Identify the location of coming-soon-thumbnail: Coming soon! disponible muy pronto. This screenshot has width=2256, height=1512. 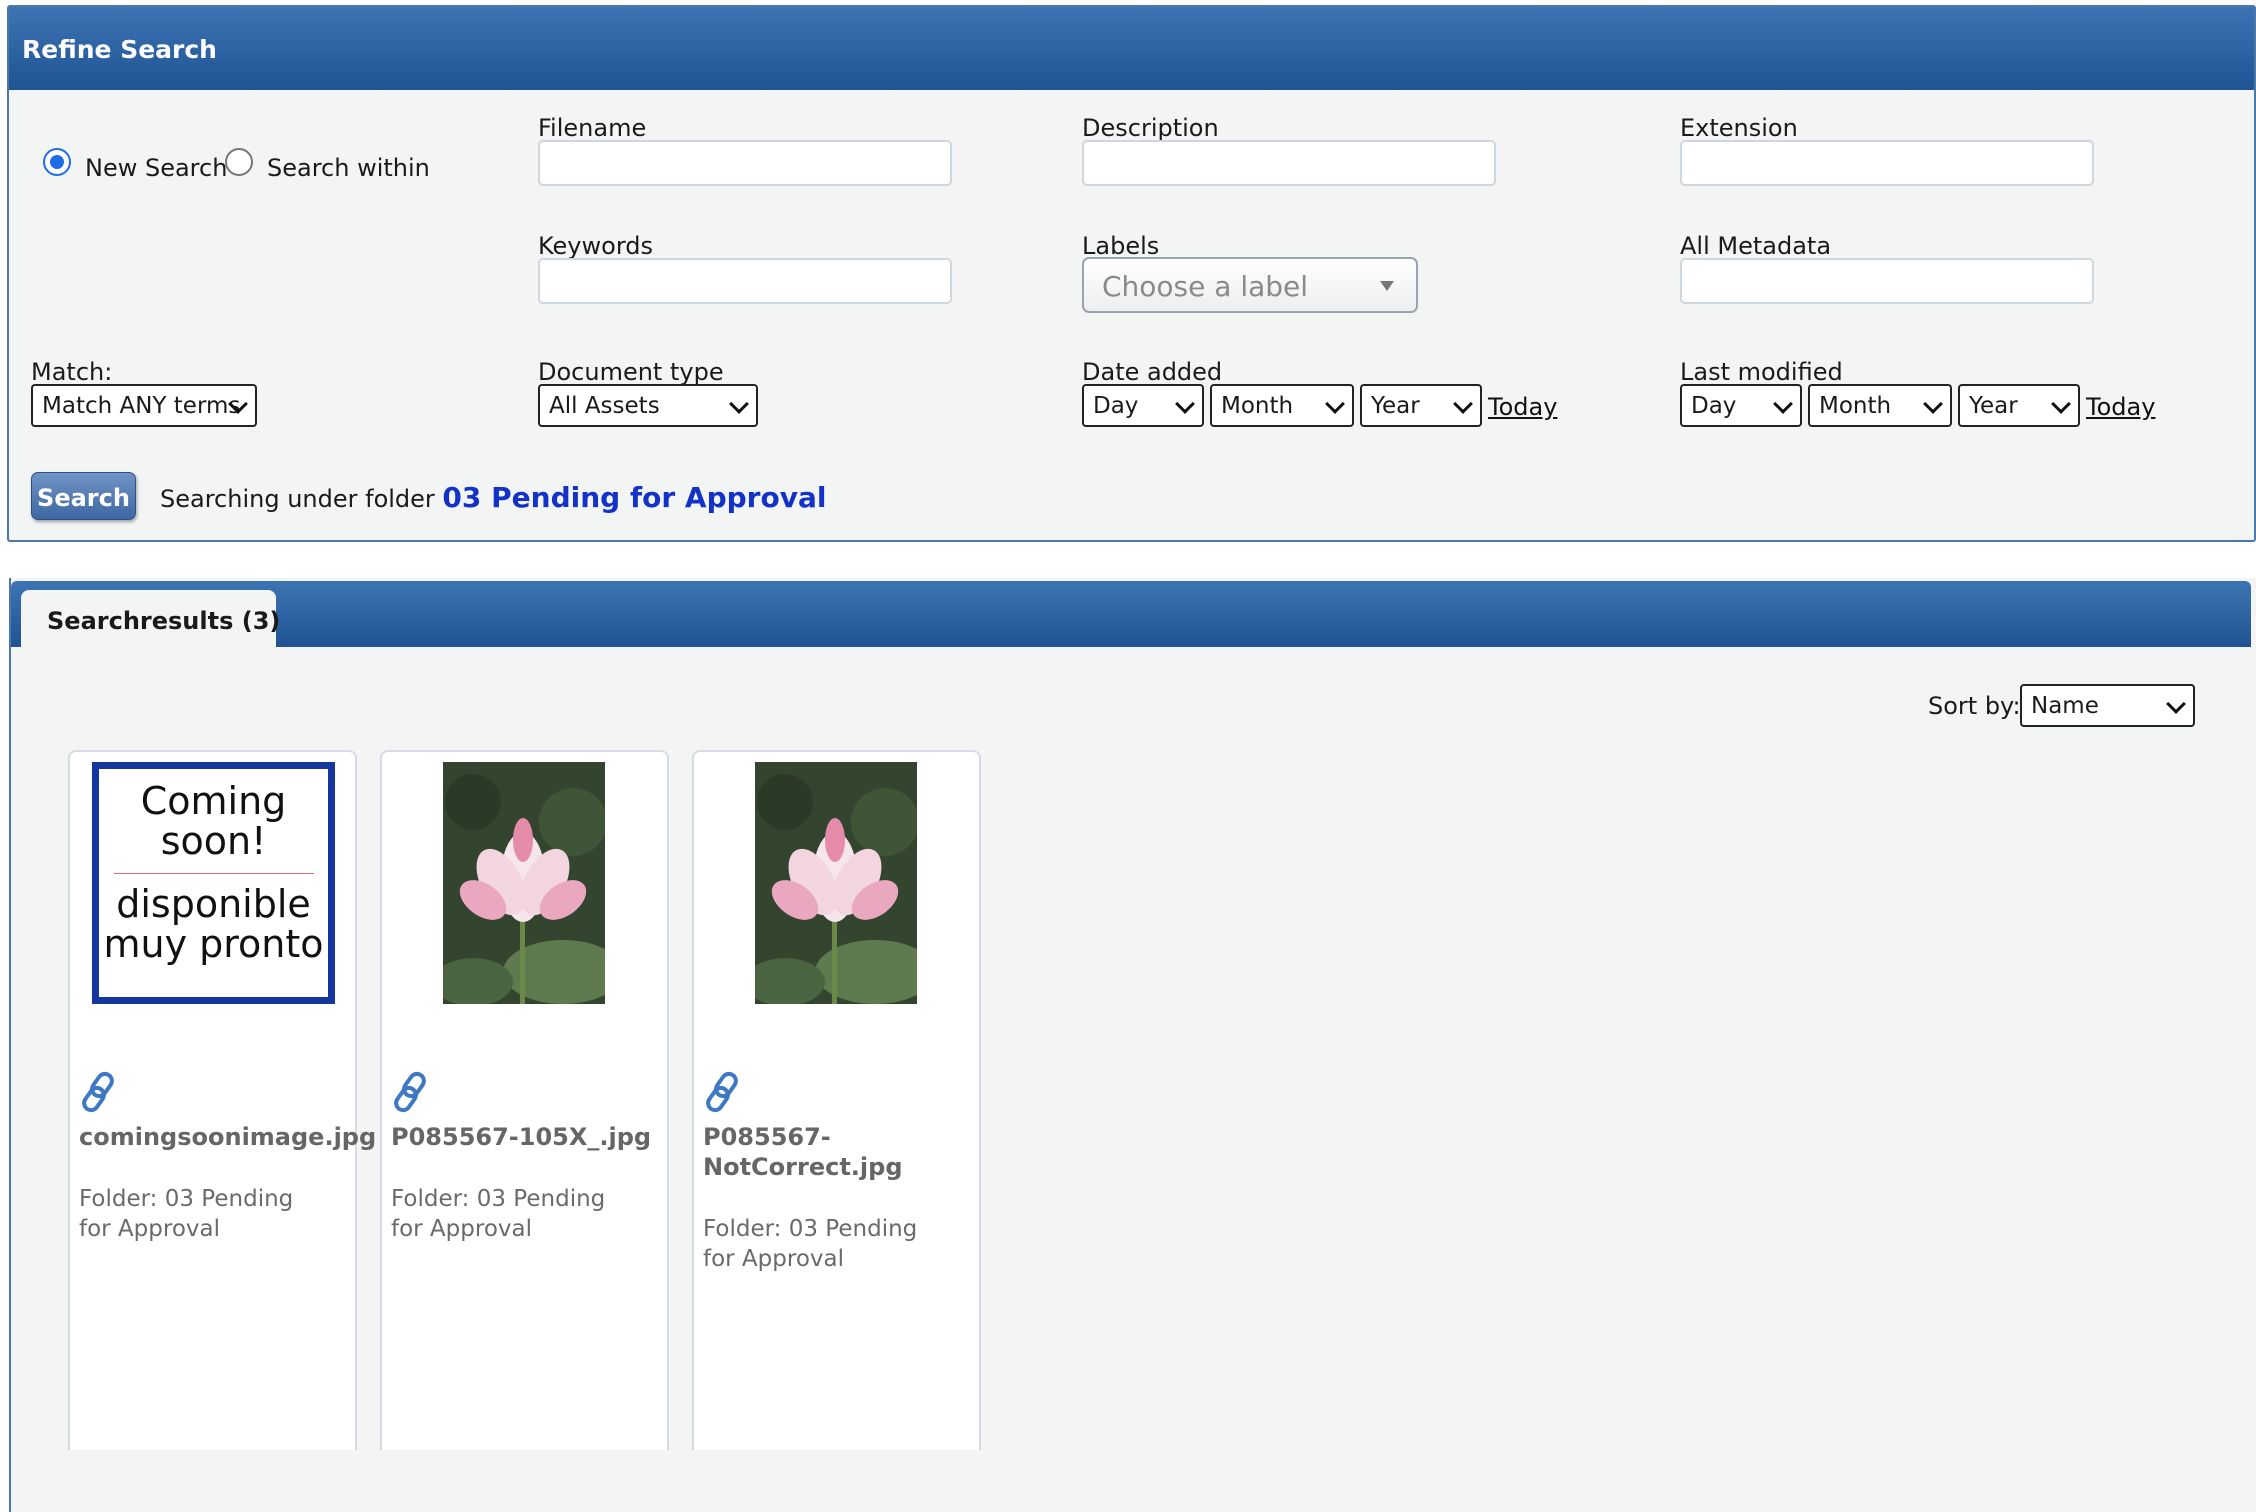
(213, 883).